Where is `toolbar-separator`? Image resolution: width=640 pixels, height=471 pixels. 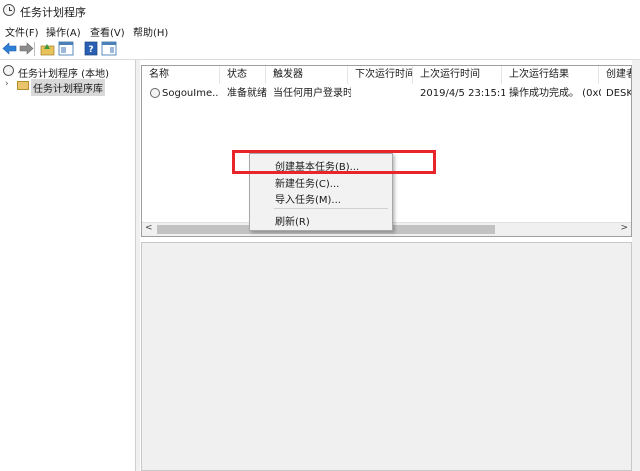
toolbar-separator is located at coordinates (34, 49).